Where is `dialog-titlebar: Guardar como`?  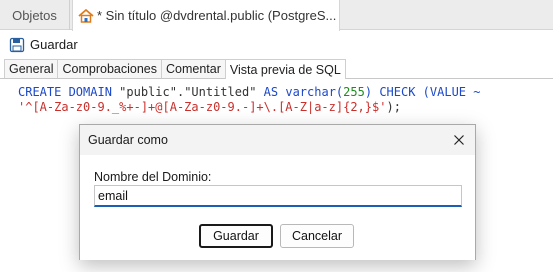
dialog-titlebar: Guardar como is located at coordinates (277, 140).